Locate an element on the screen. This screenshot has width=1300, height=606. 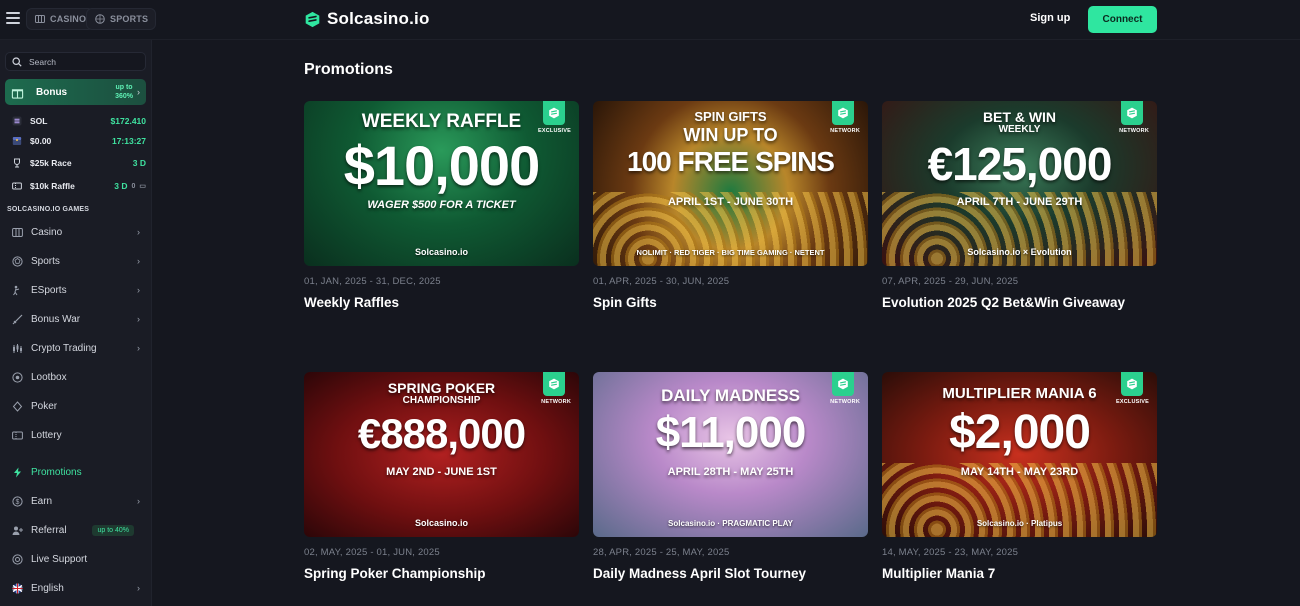
promo-title: Spring Poker Championship is located at coordinates (441, 573).